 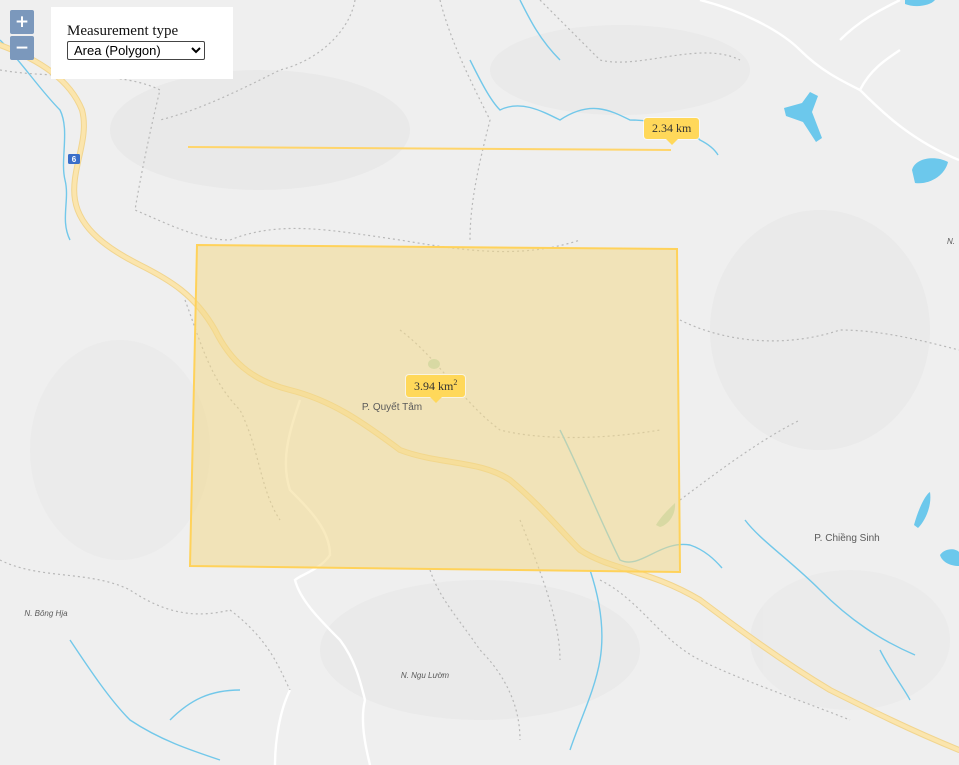 What do you see at coordinates (434, 386) in the screenshot?
I see `area-measure-value: 3.94 km` at bounding box center [434, 386].